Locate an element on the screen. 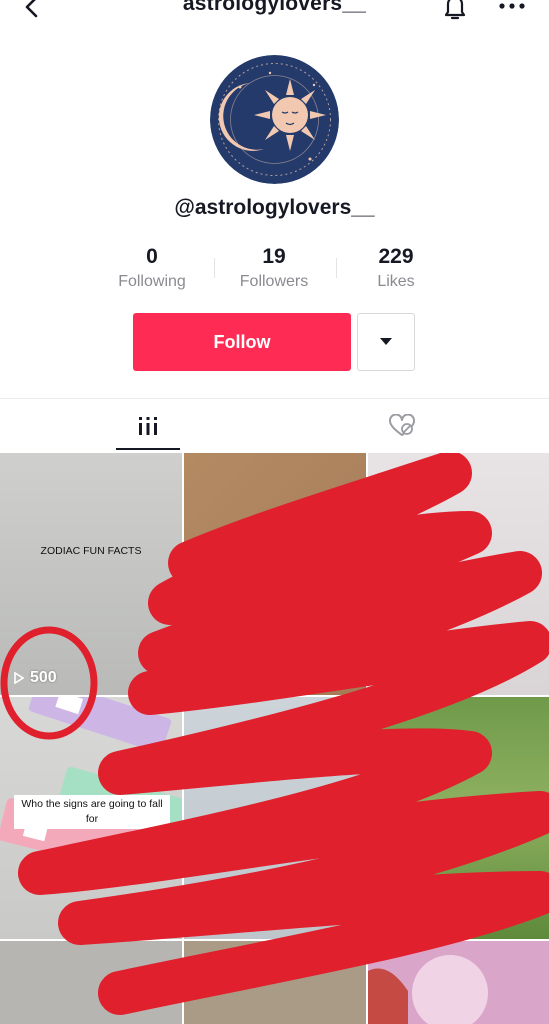 The width and height of the screenshot is (549, 1024). liked-hidden-icon is located at coordinates (402, 425).